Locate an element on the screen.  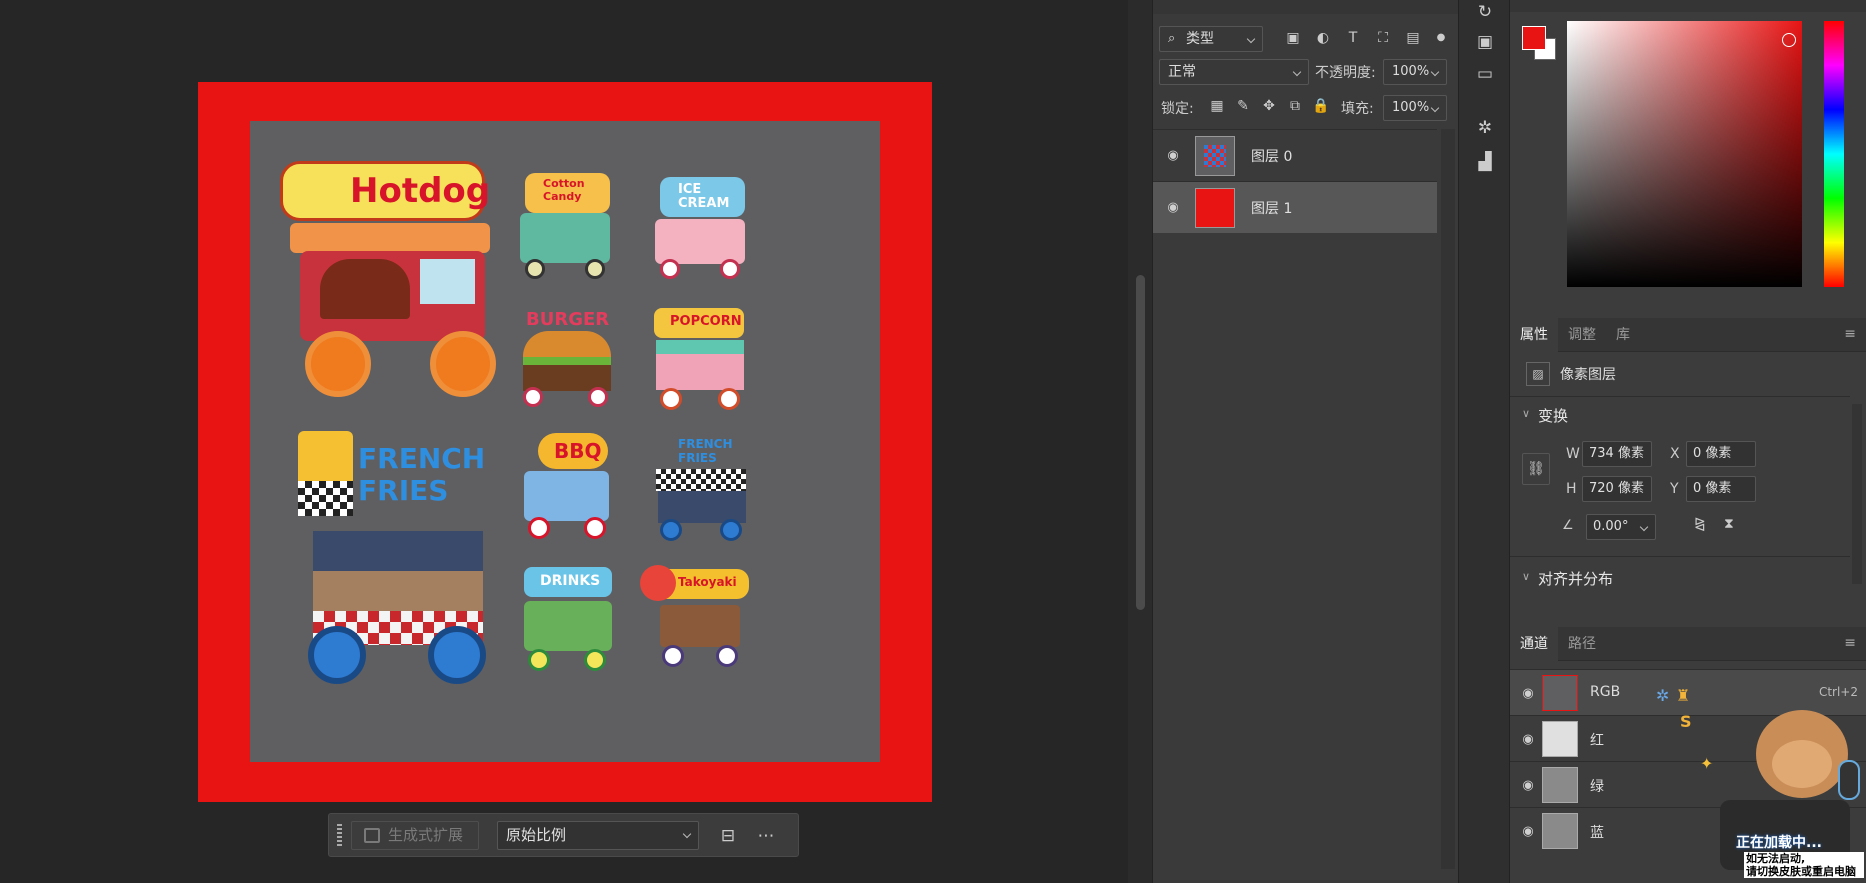
link-proportions-icon: ⛓ is located at coordinates (1536, 469).